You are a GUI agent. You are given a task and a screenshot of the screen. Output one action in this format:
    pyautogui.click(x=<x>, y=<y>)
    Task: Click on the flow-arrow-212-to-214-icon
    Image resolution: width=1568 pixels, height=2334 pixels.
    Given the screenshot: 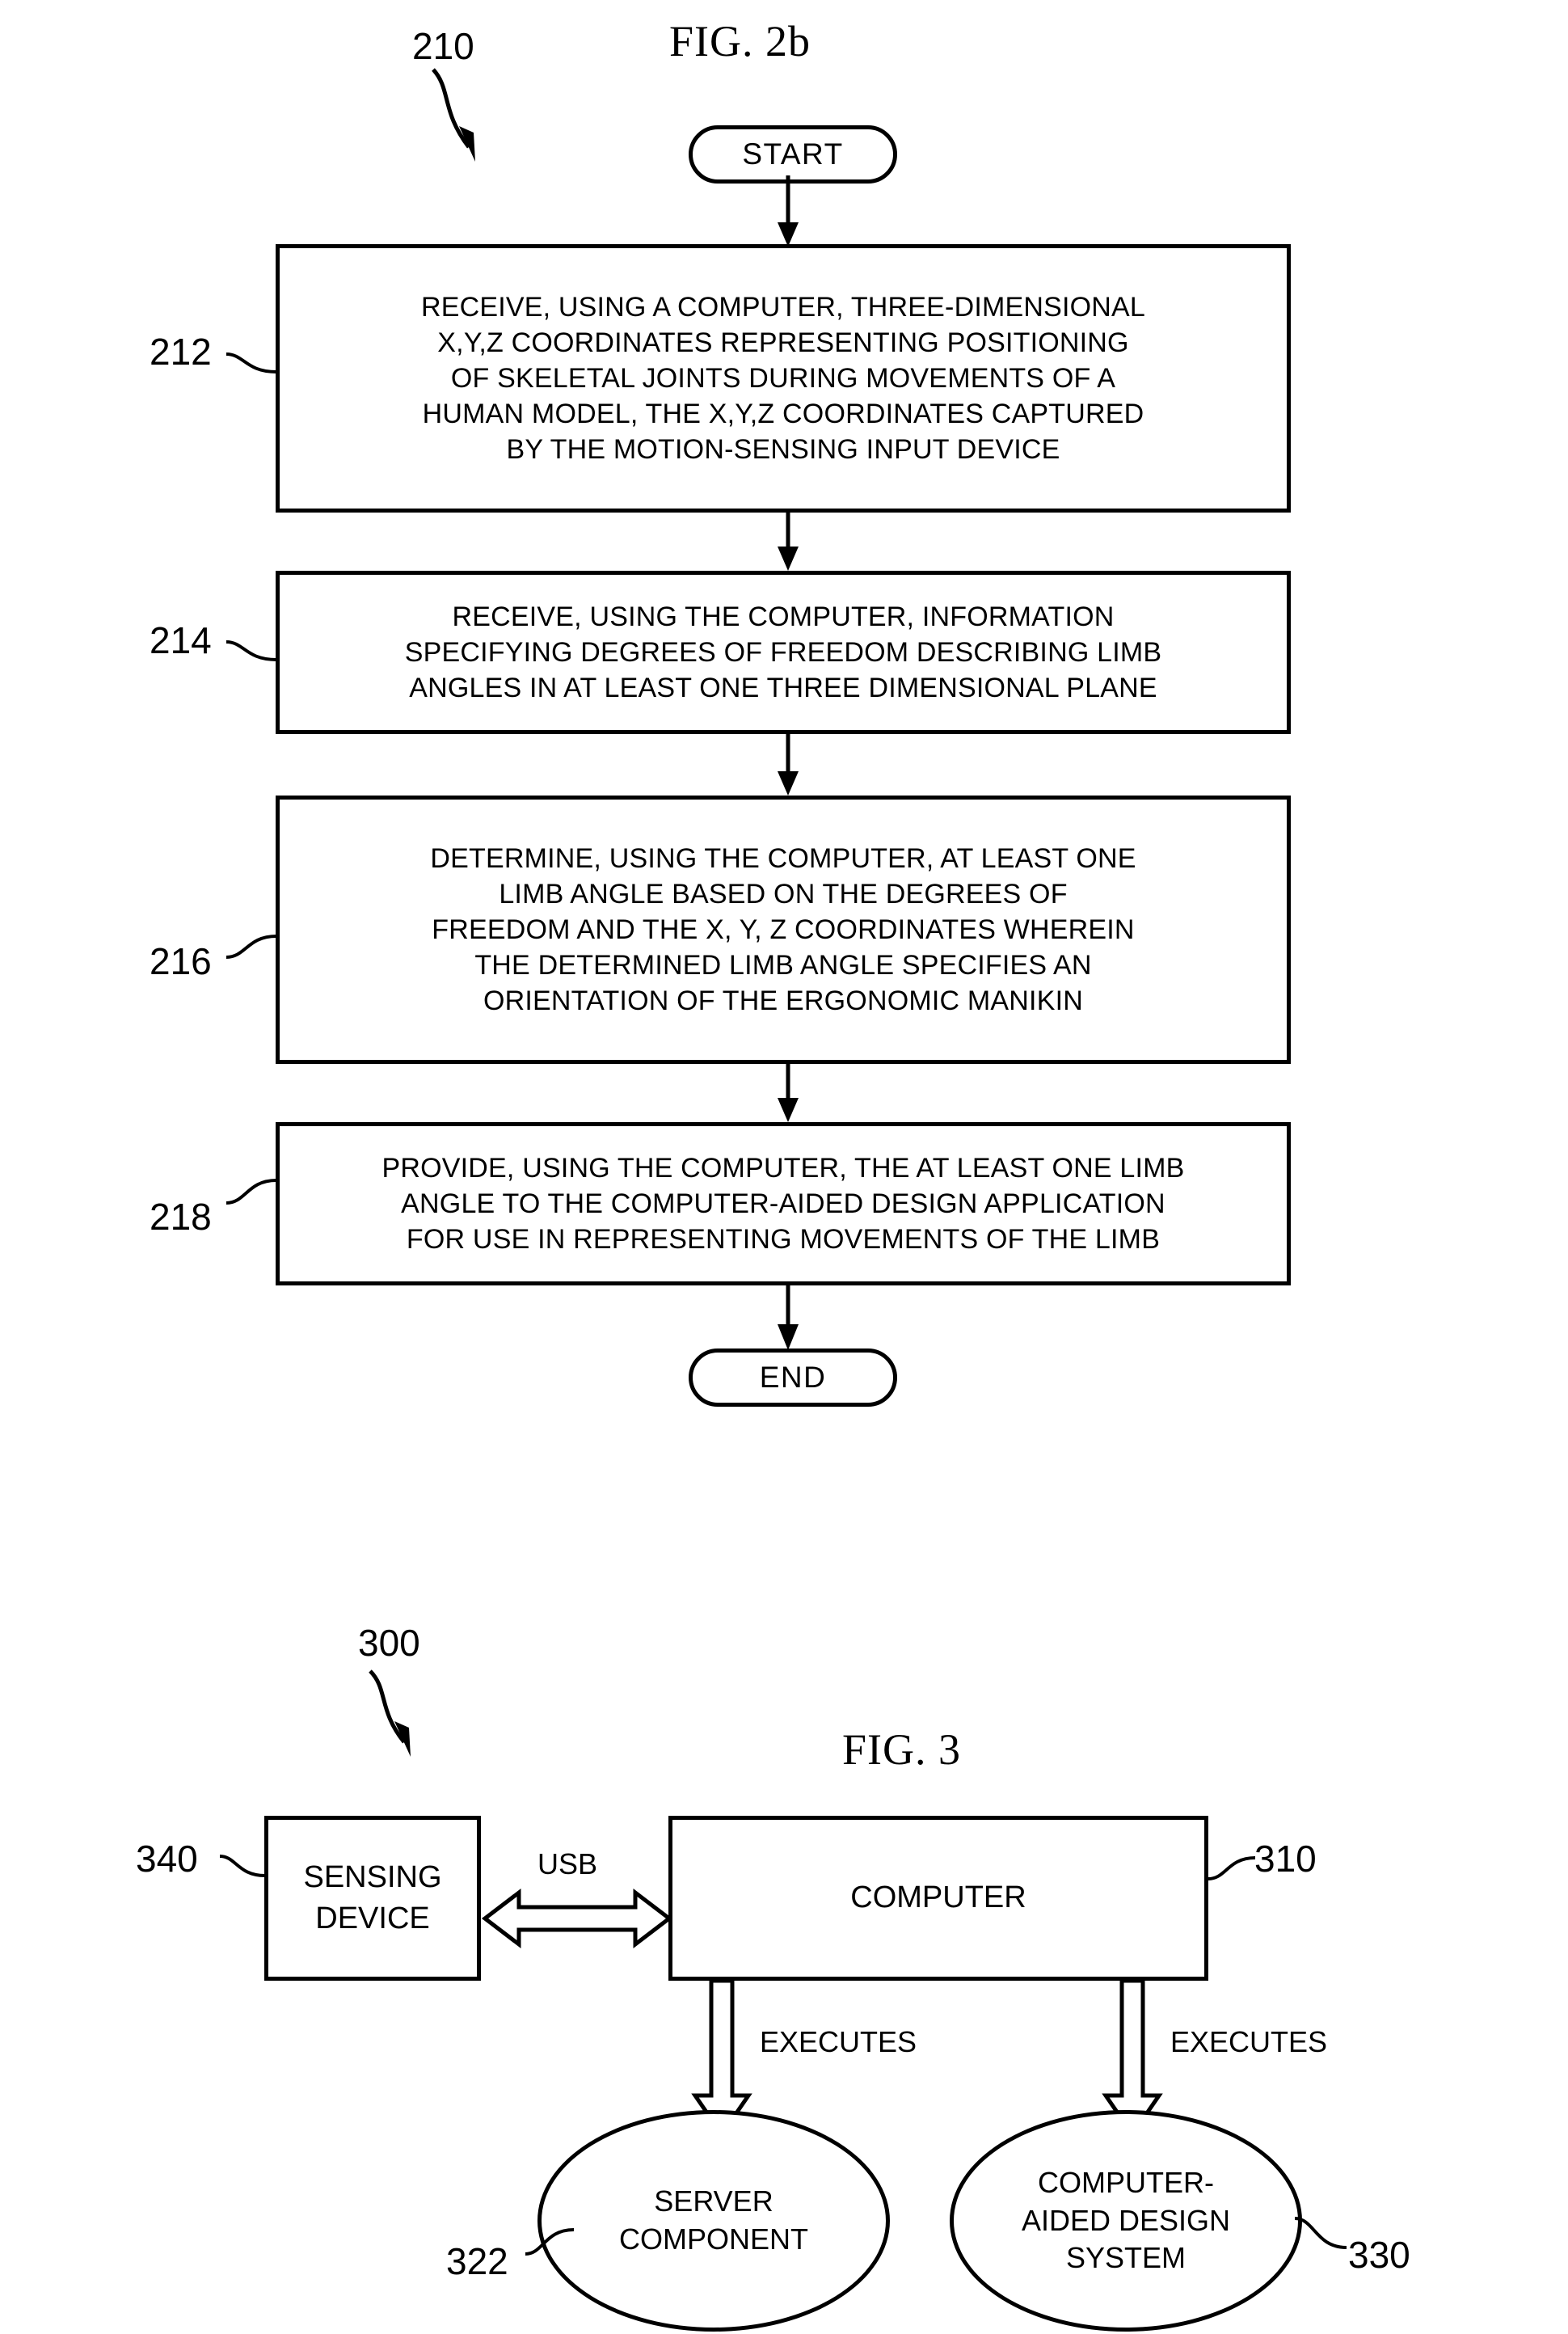 What is the action you would take?
    pyautogui.click(x=789, y=542)
    